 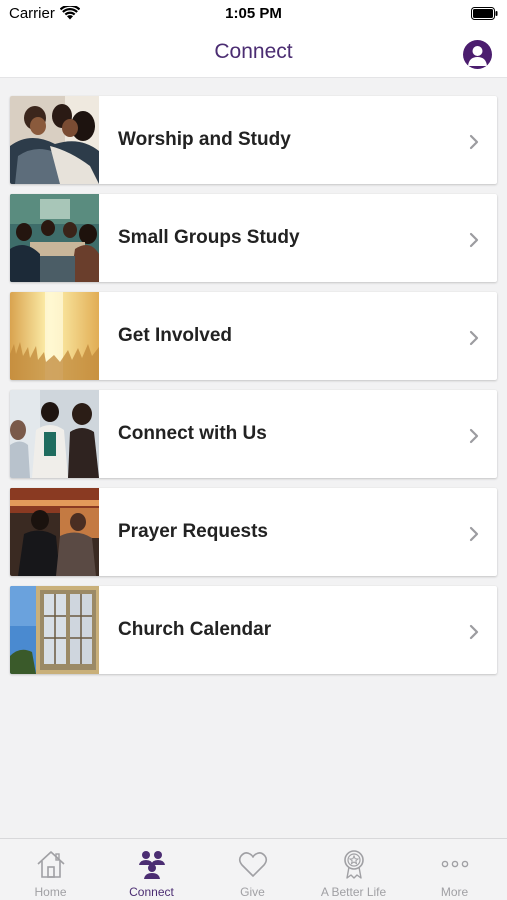 I want to click on prayer-photo, so click(x=54, y=532).